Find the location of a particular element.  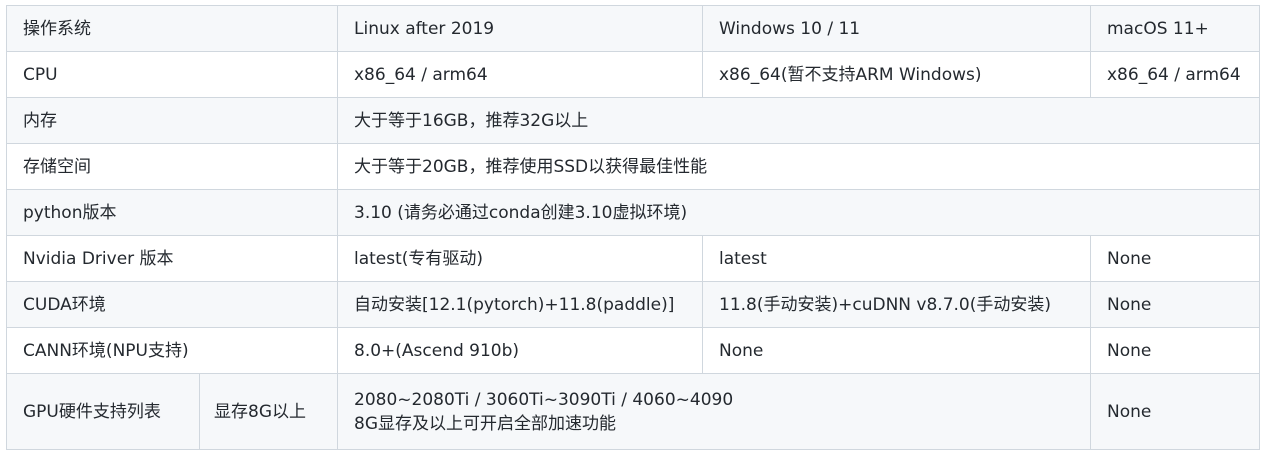

cell-os-windows: Windows 10 / 11 is located at coordinates (896, 28).